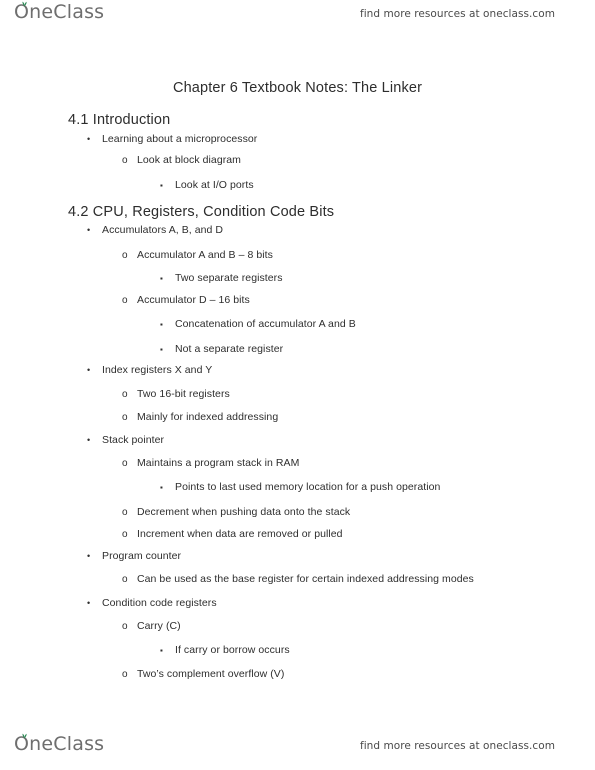 Image resolution: width=595 pixels, height=770 pixels. What do you see at coordinates (180, 139) in the screenshot?
I see `bullet-item-text: Learning about a microprocessor` at bounding box center [180, 139].